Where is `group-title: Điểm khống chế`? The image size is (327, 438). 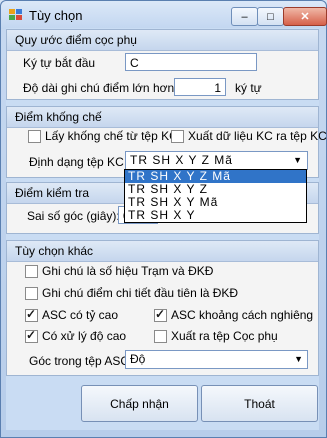 group-title: Điểm khống chế is located at coordinates (58, 117).